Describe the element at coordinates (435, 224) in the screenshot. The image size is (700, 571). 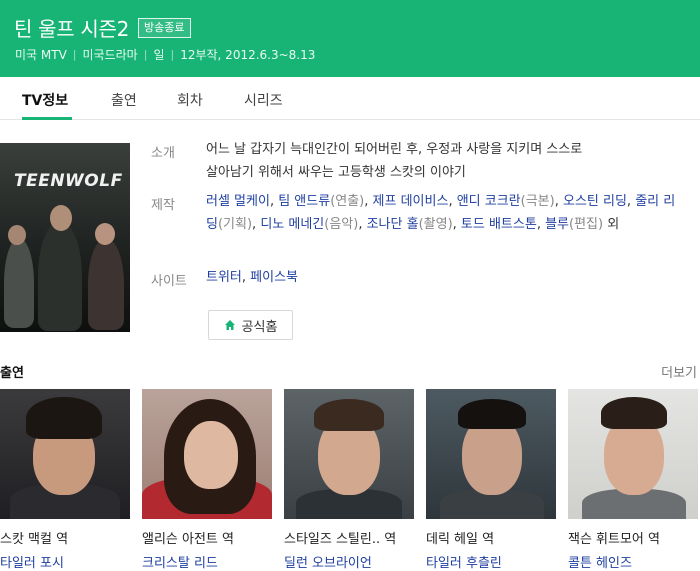
I see `credit-role: (촬영)` at that location.